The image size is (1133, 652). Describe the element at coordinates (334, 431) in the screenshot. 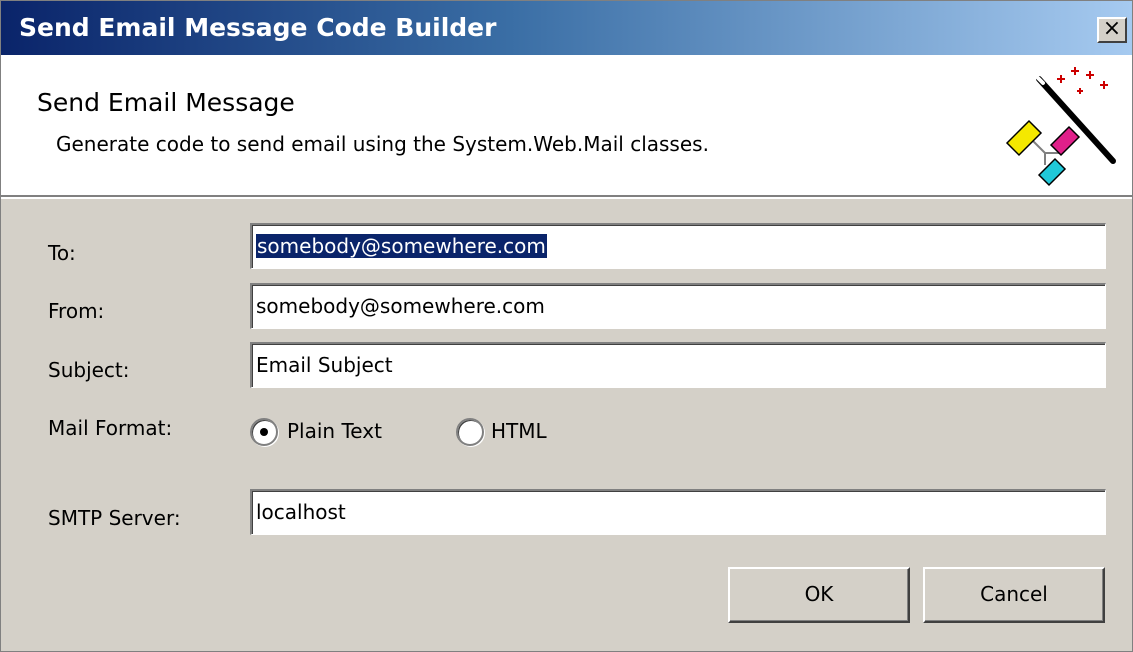

I see `plain-text-radio-label: Plain Text` at that location.